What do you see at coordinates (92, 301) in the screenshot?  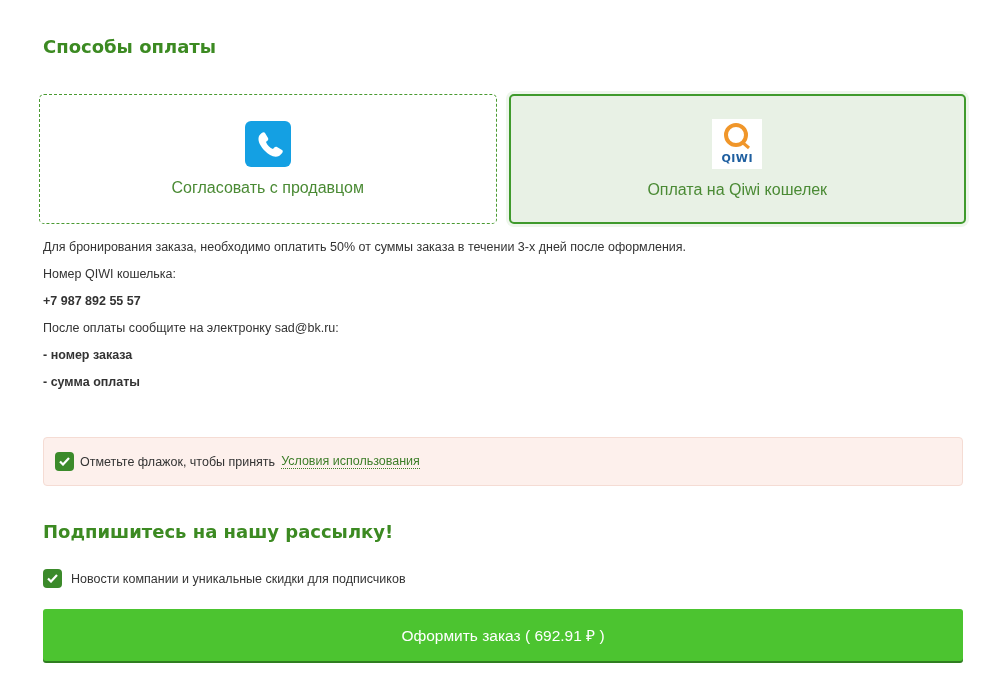 I see `info-text: +7 987 892 55 57` at bounding box center [92, 301].